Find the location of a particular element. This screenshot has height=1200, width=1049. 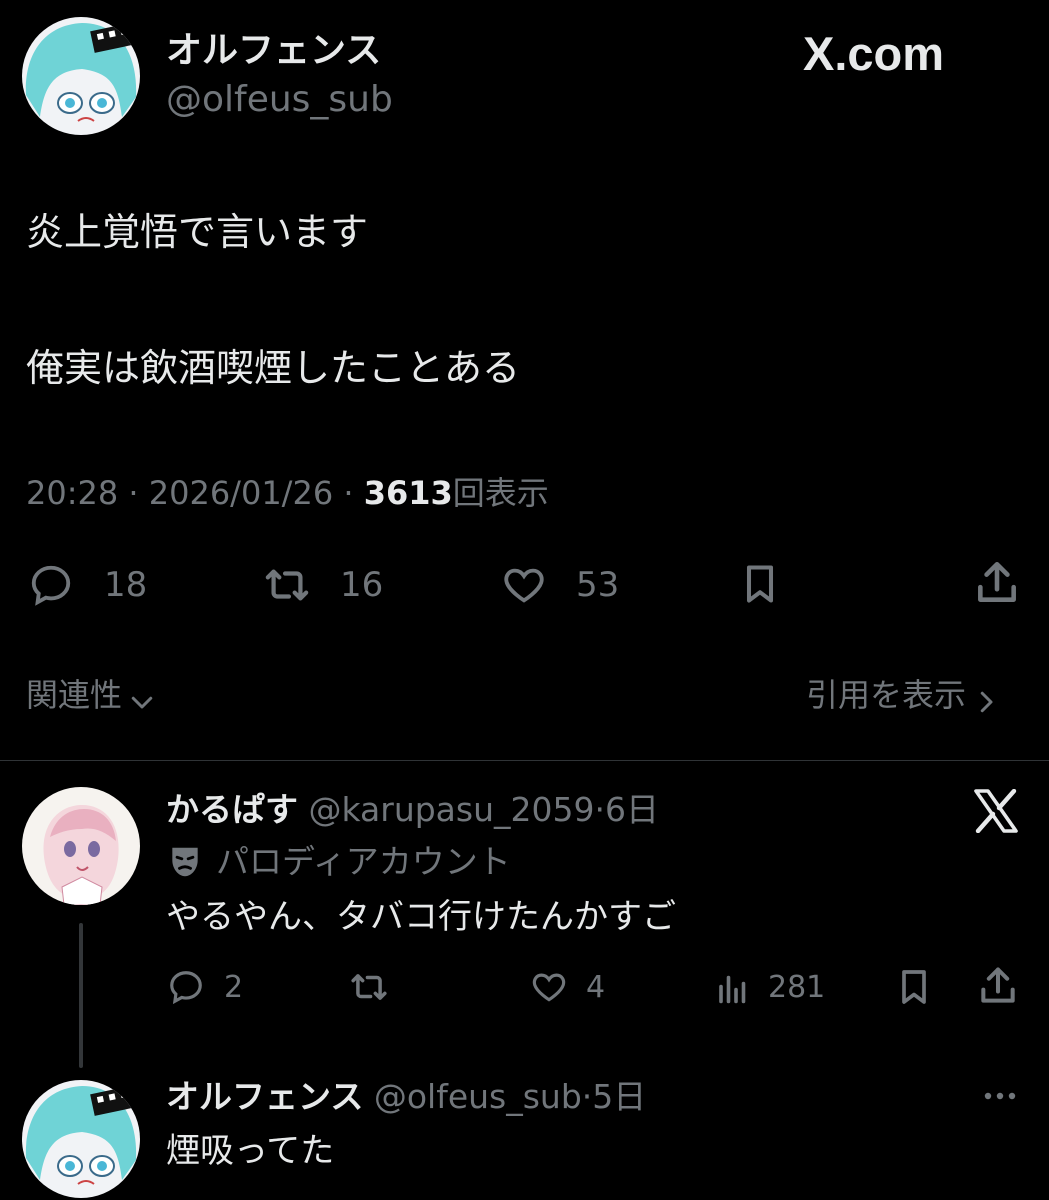

retweet-count: 16 is located at coordinates (362, 585).